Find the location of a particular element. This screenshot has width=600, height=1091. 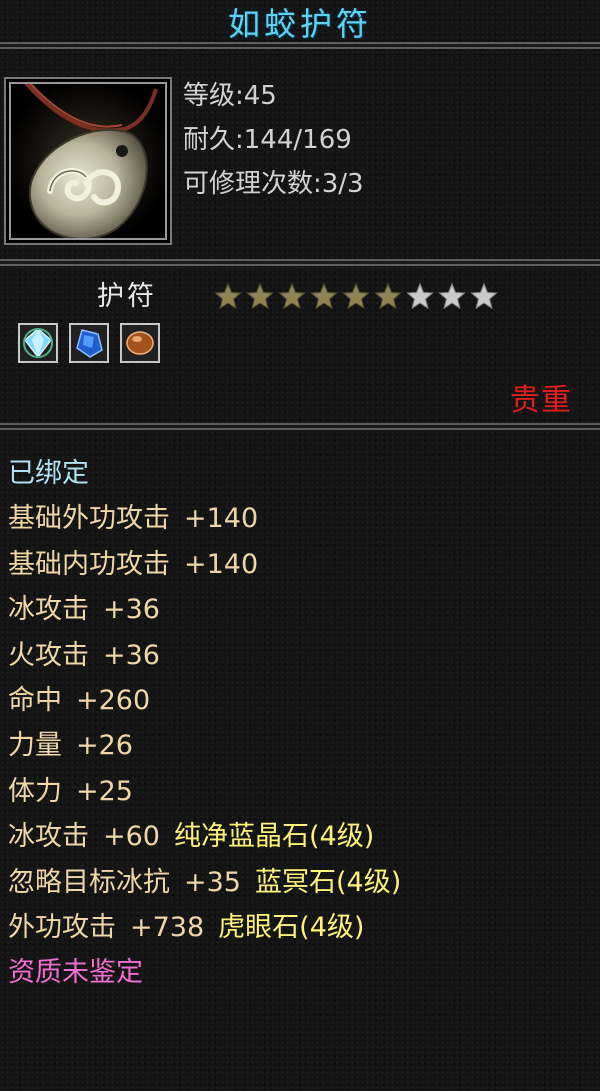

attribute-line: 基础内功攻击 +140 is located at coordinates (204, 564).